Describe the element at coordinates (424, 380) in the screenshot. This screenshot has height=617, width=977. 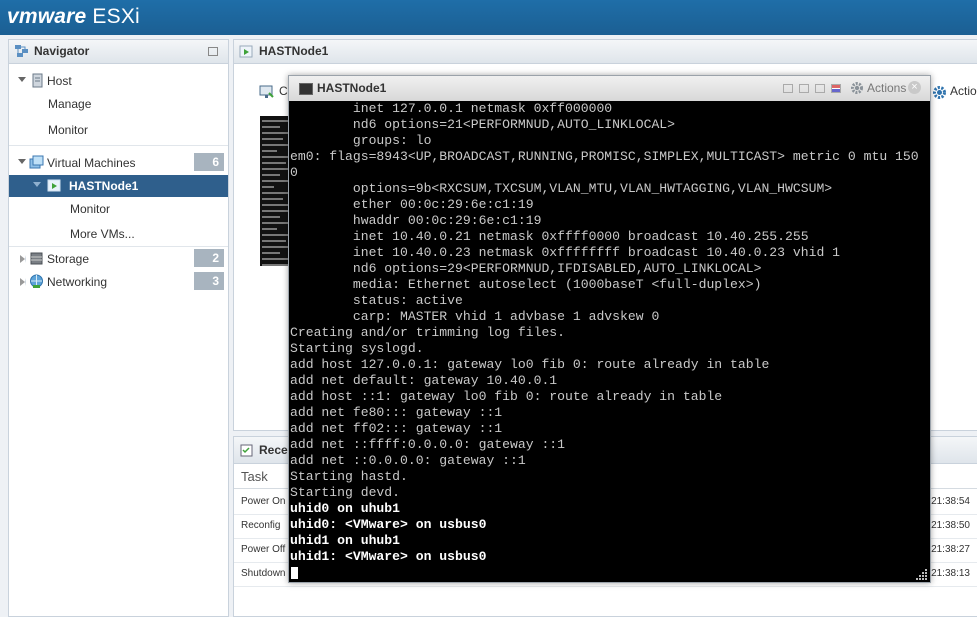
I see `console-line: add net default: gateway 10.40.0.1` at that location.